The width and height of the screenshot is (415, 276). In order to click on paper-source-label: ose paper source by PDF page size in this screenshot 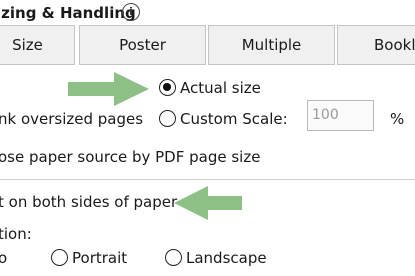, I will do `click(130, 157)`.